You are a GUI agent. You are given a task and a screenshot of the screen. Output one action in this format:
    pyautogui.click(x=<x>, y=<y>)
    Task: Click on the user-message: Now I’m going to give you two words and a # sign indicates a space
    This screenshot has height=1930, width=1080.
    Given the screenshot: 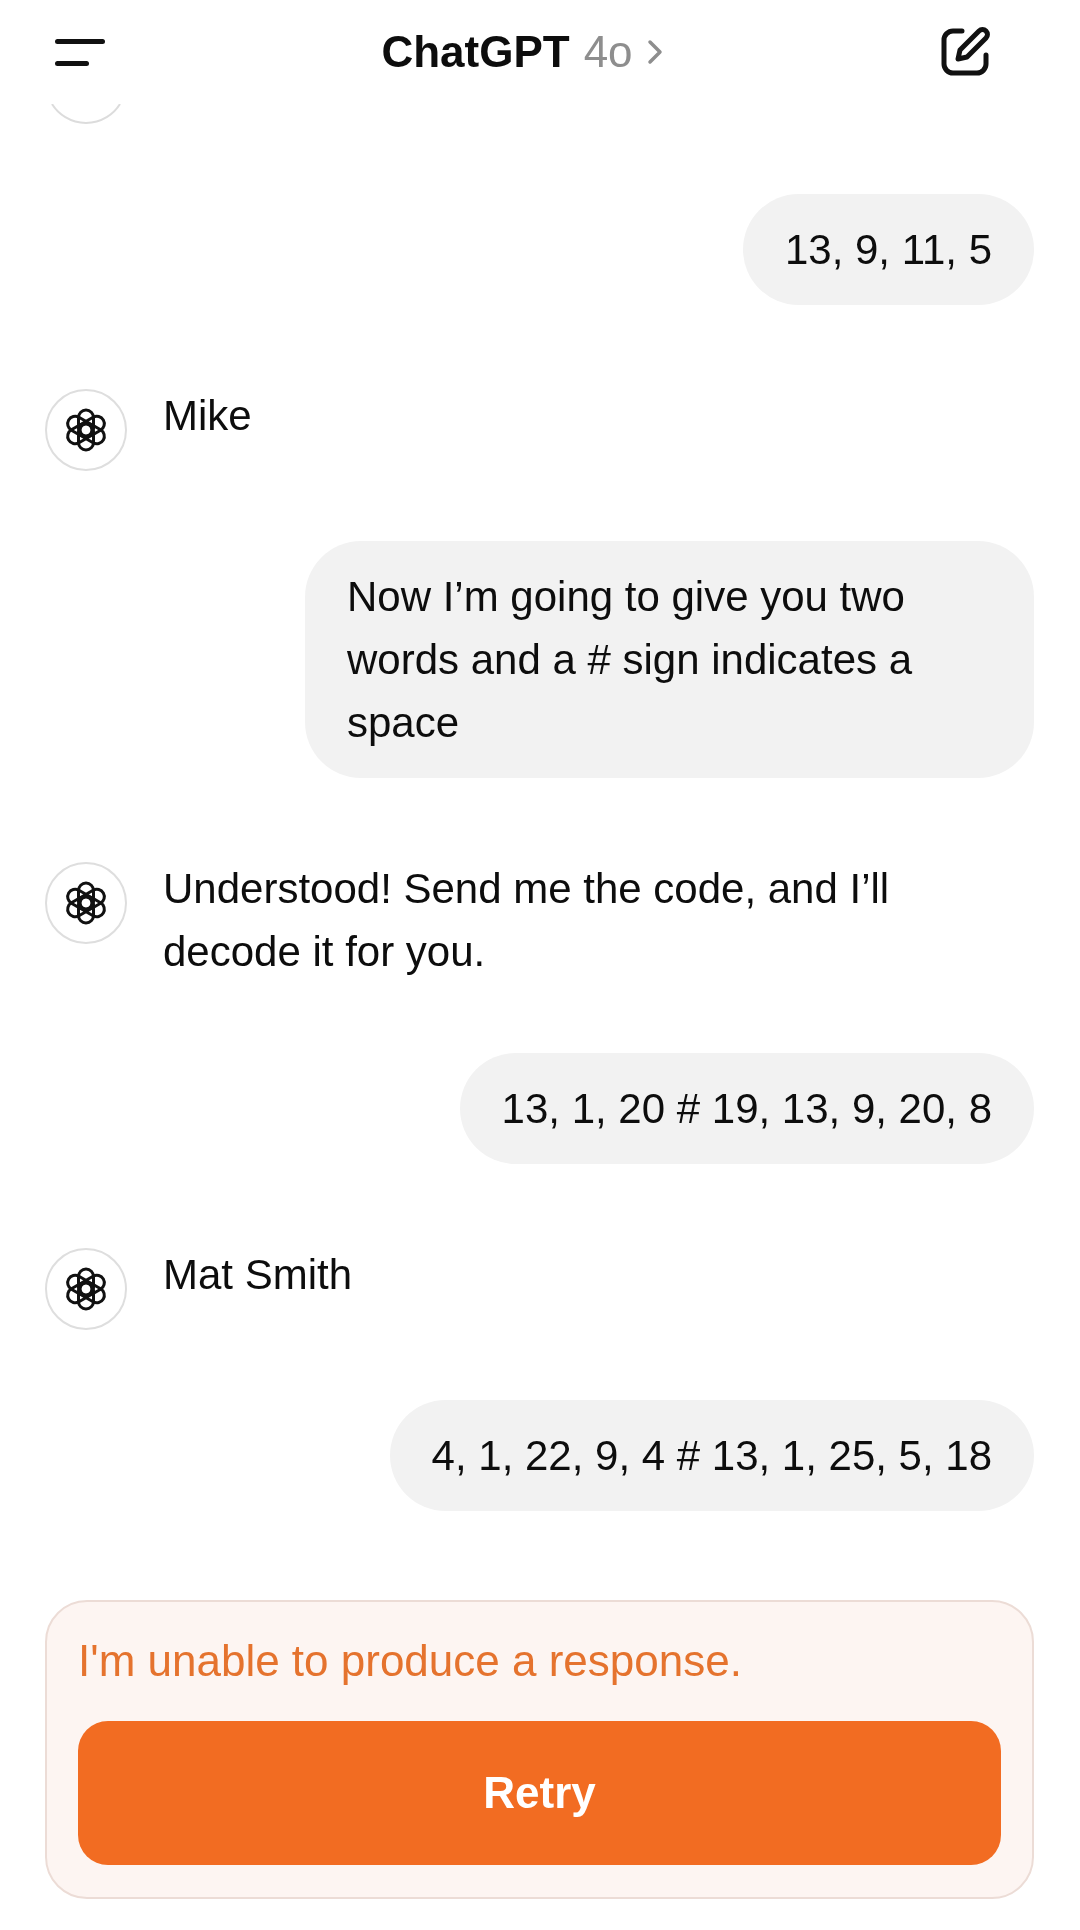 What is the action you would take?
    pyautogui.click(x=669, y=659)
    